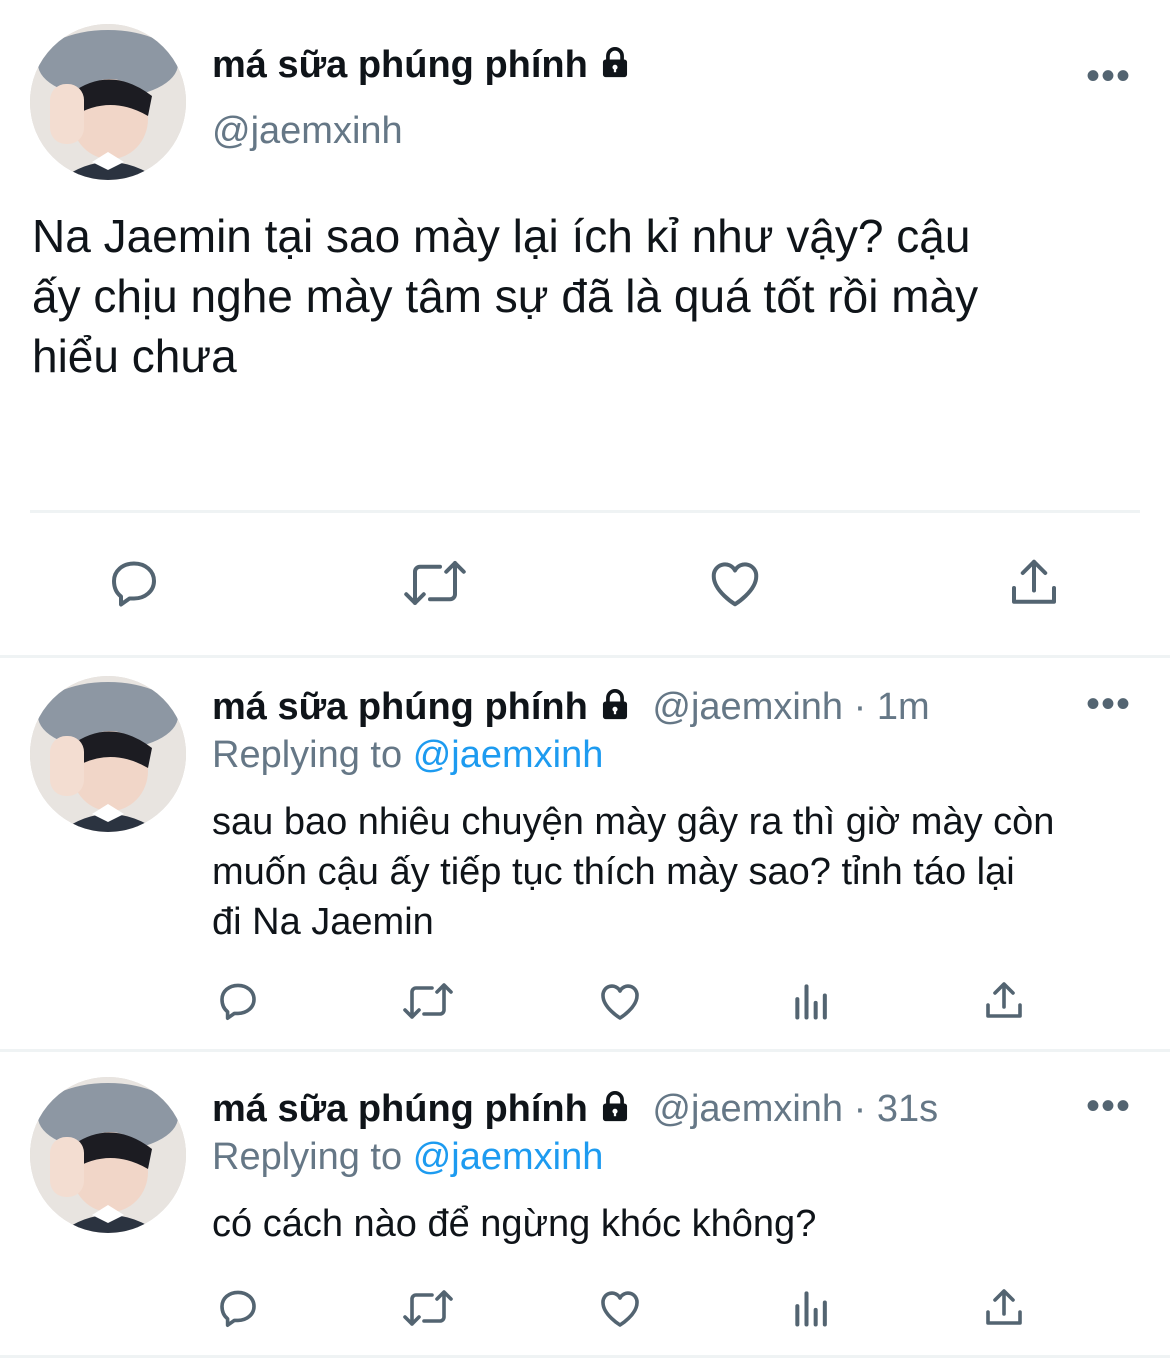  I want to click on reply-text: có cách nào để ngừng khóc không?, so click(677, 1224).